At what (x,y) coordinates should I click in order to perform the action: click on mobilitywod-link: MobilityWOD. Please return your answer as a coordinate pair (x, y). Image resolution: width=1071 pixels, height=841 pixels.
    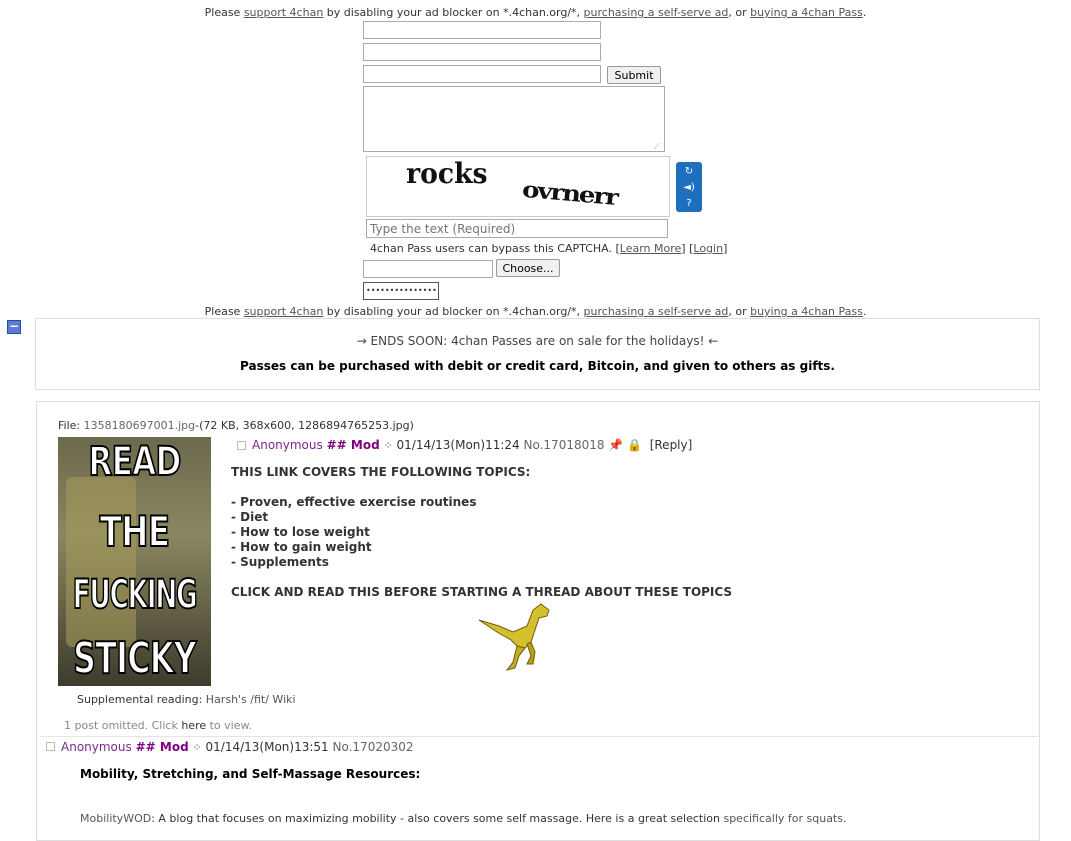
    Looking at the image, I should click on (115, 818).